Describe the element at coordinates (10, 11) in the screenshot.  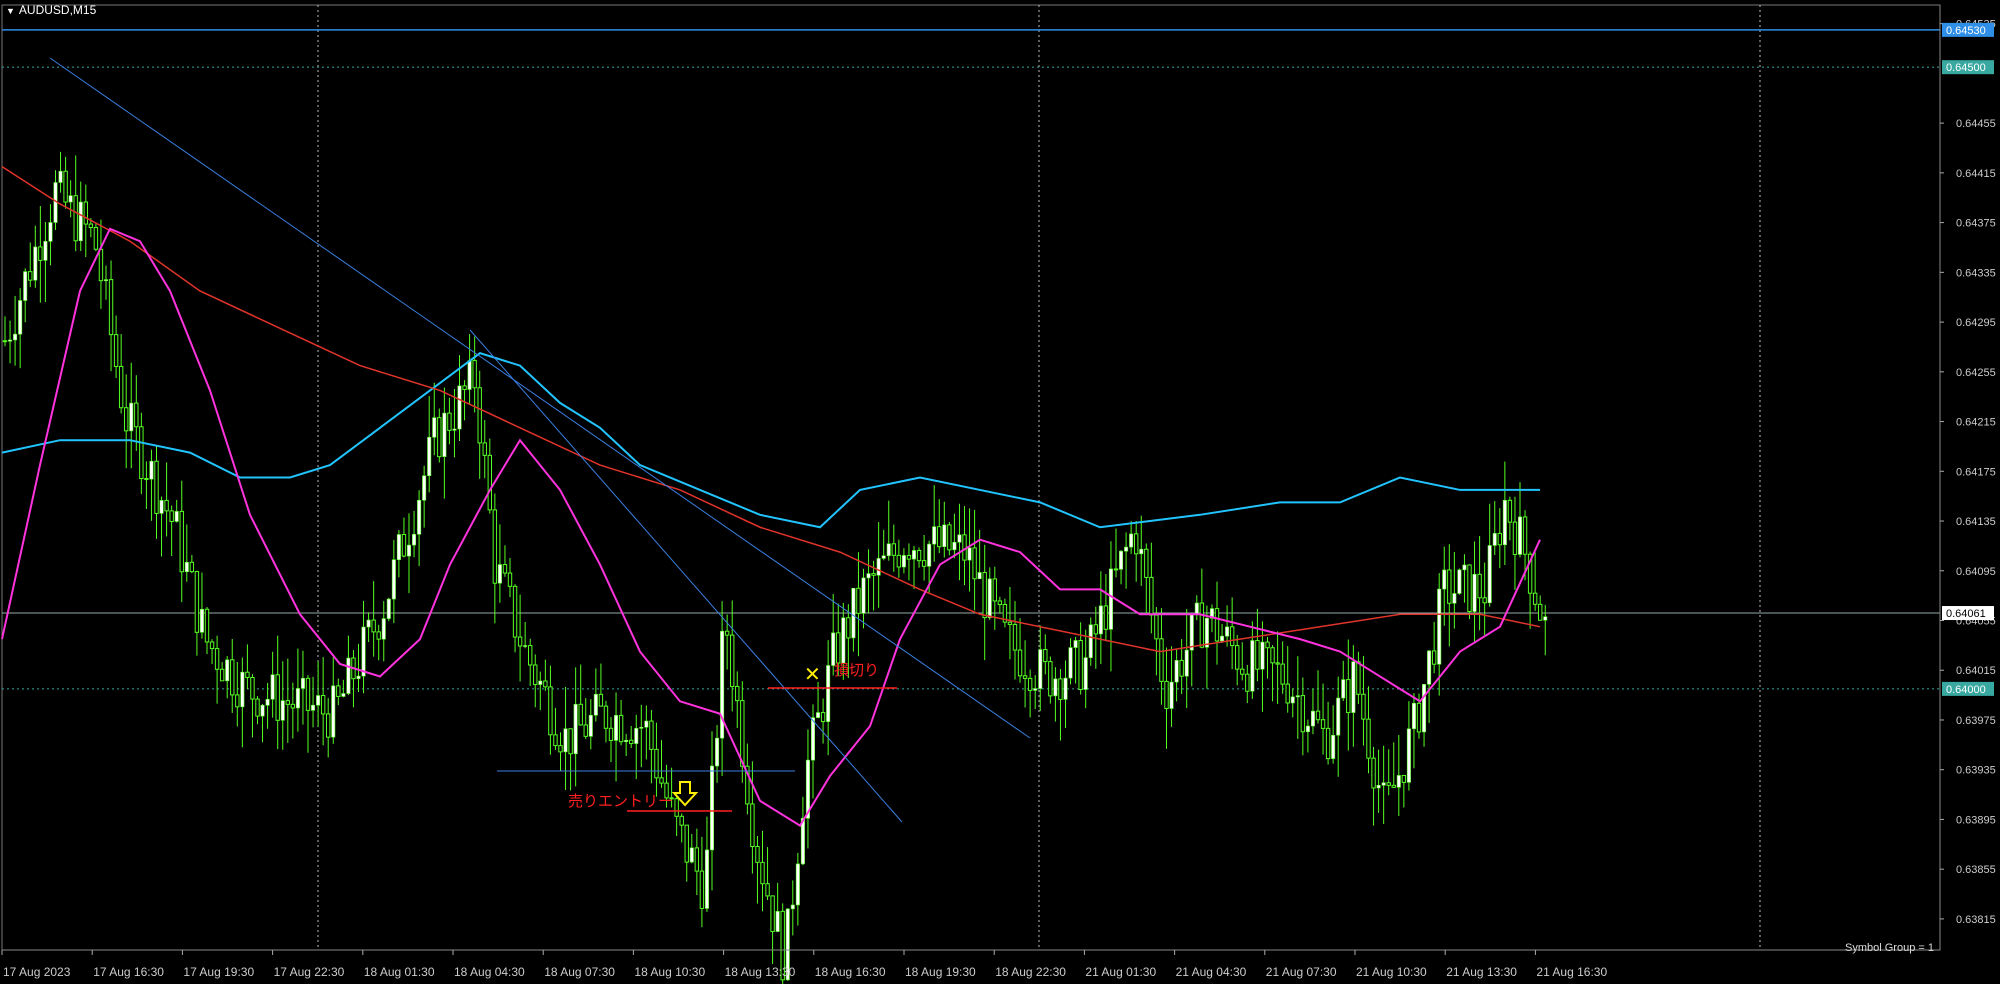
I see `dropdown-triangle-icon: ▼` at that location.